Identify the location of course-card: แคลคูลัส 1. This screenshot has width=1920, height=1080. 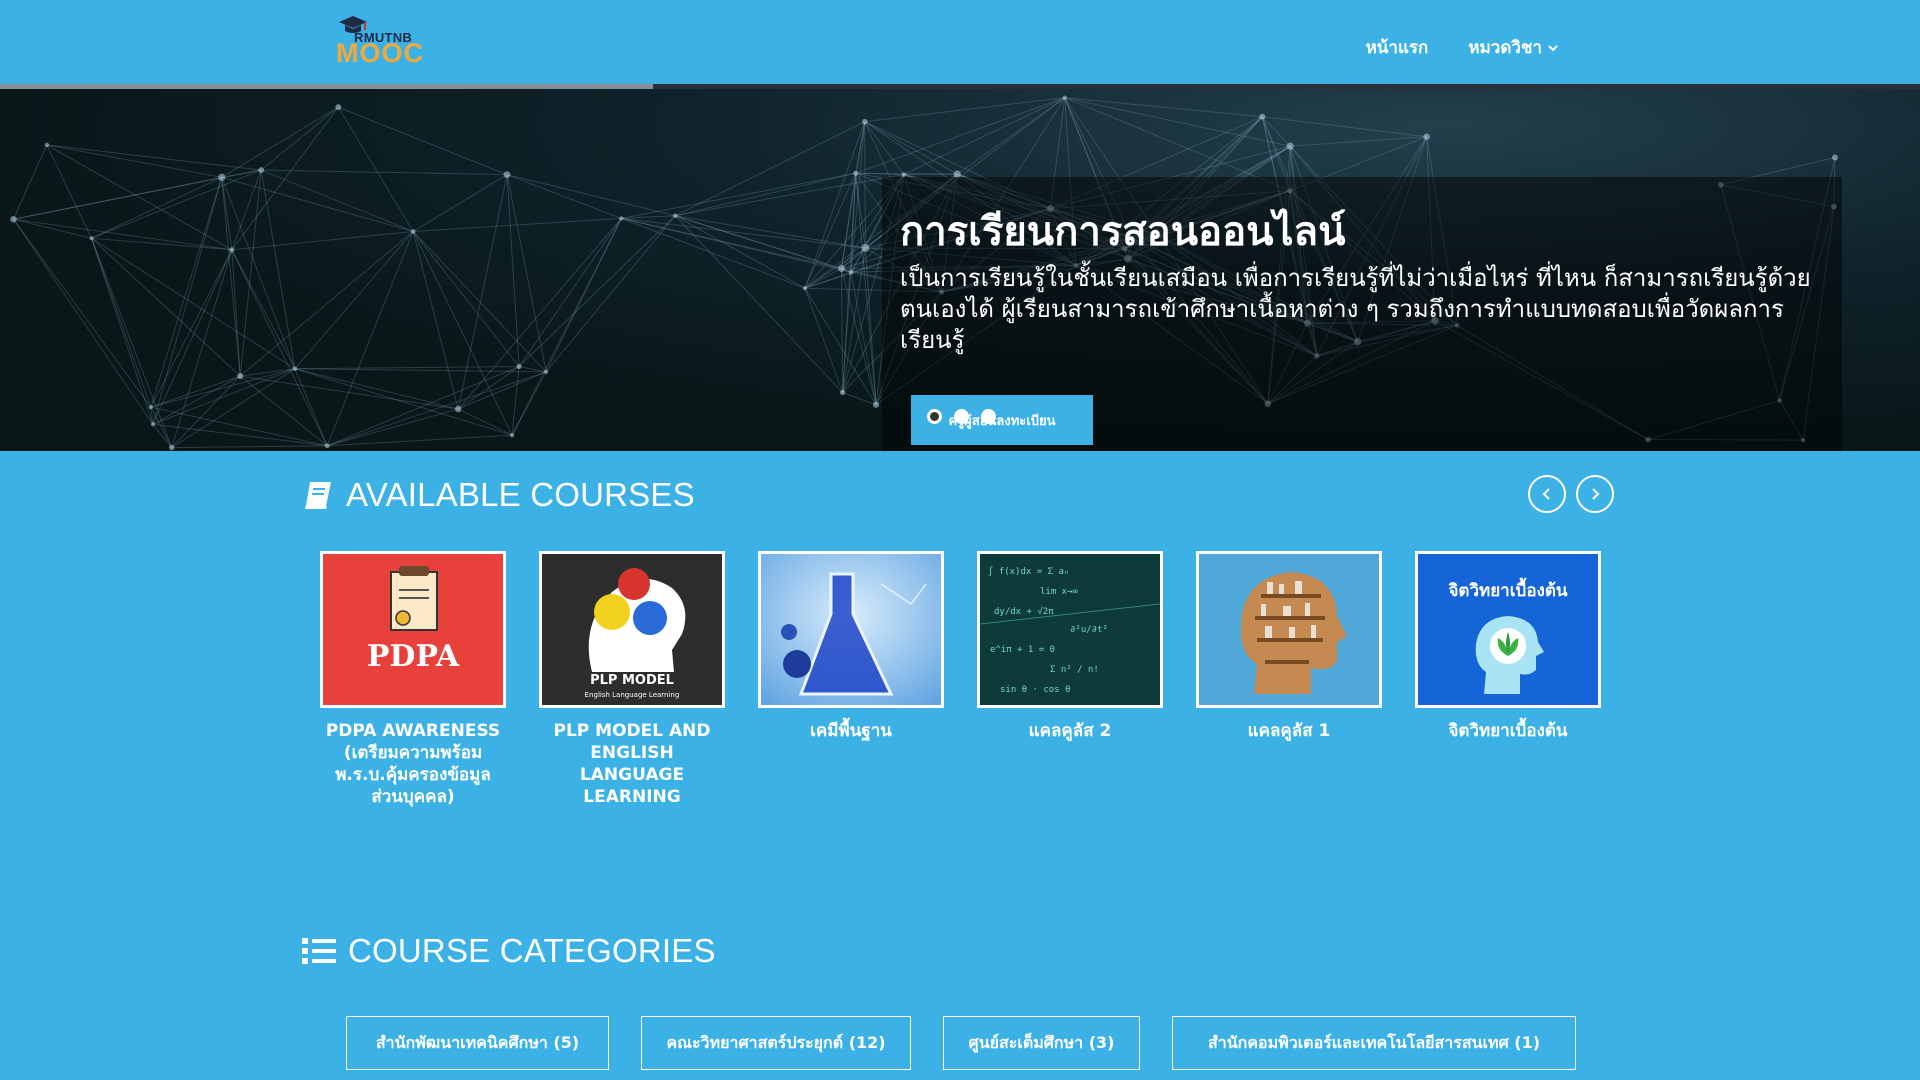
(1289, 646).